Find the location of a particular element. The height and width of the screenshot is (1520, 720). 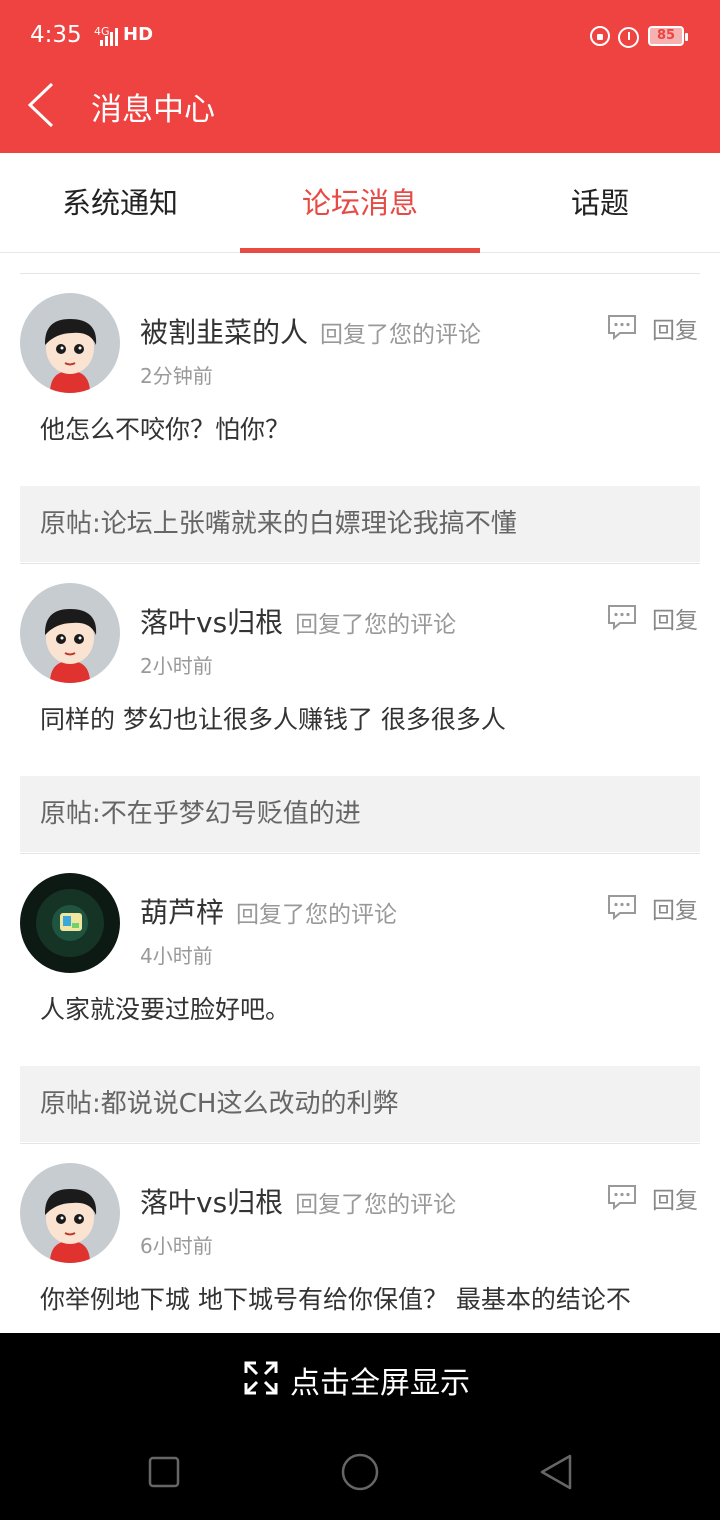

timestamp: 4小时前 is located at coordinates (176, 956).